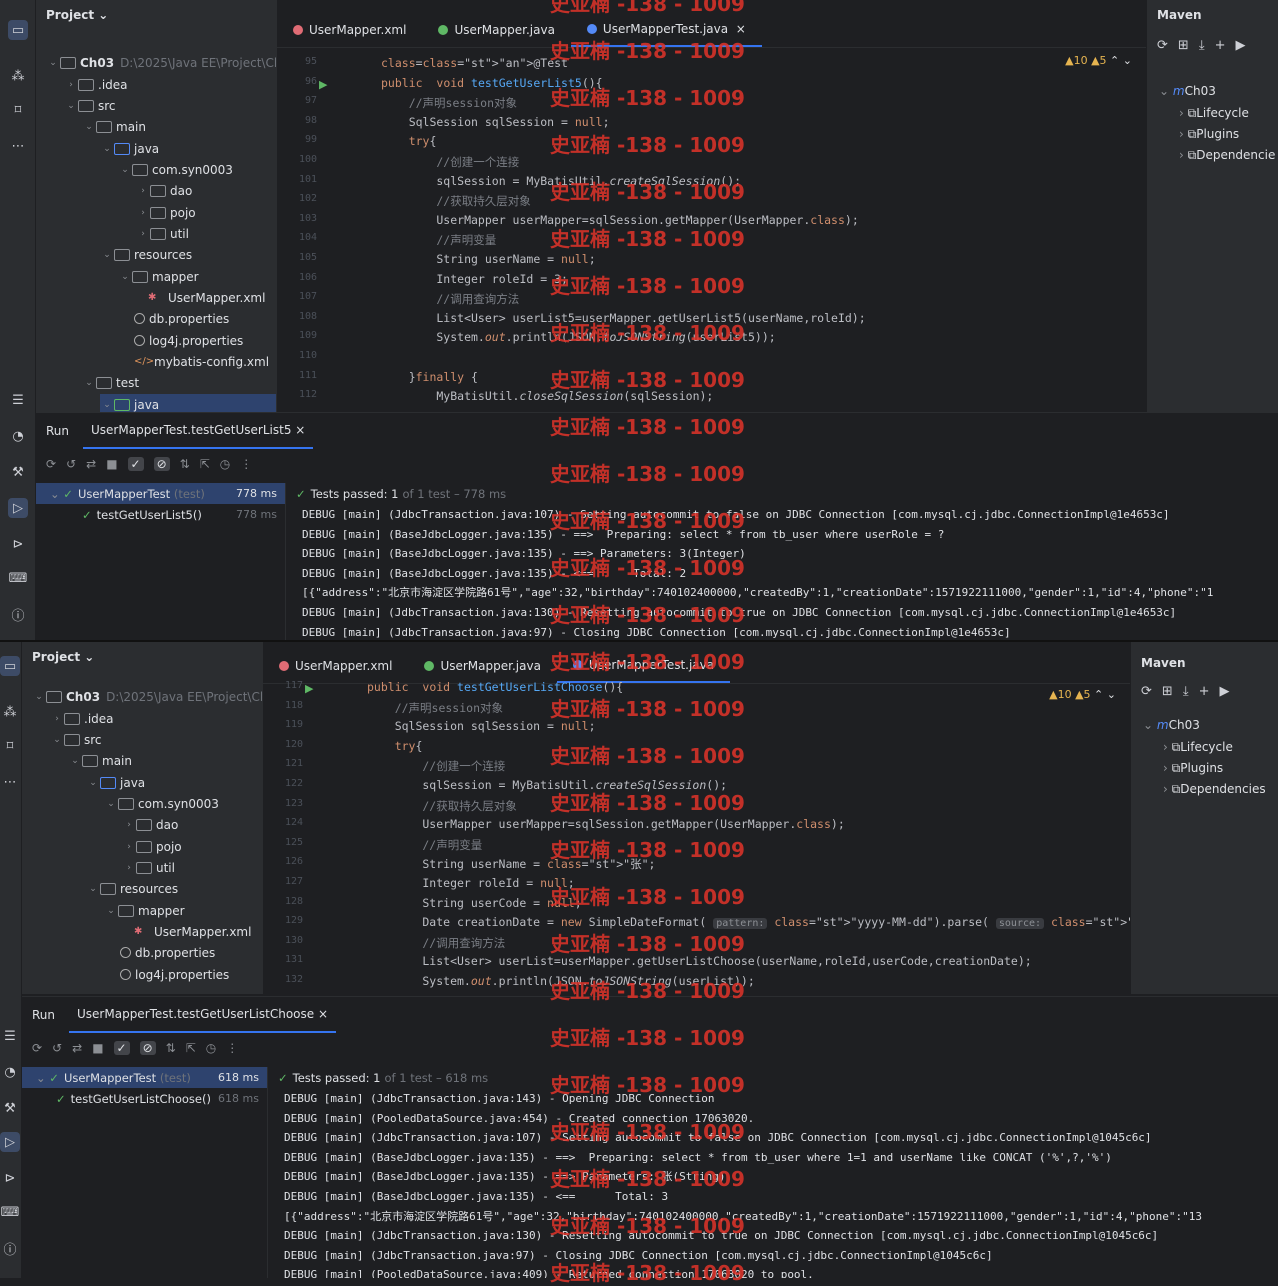 This screenshot has width=1278, height=1286. Describe the element at coordinates (449, 103) in the screenshot. I see `code-line: //声明session对象` at that location.